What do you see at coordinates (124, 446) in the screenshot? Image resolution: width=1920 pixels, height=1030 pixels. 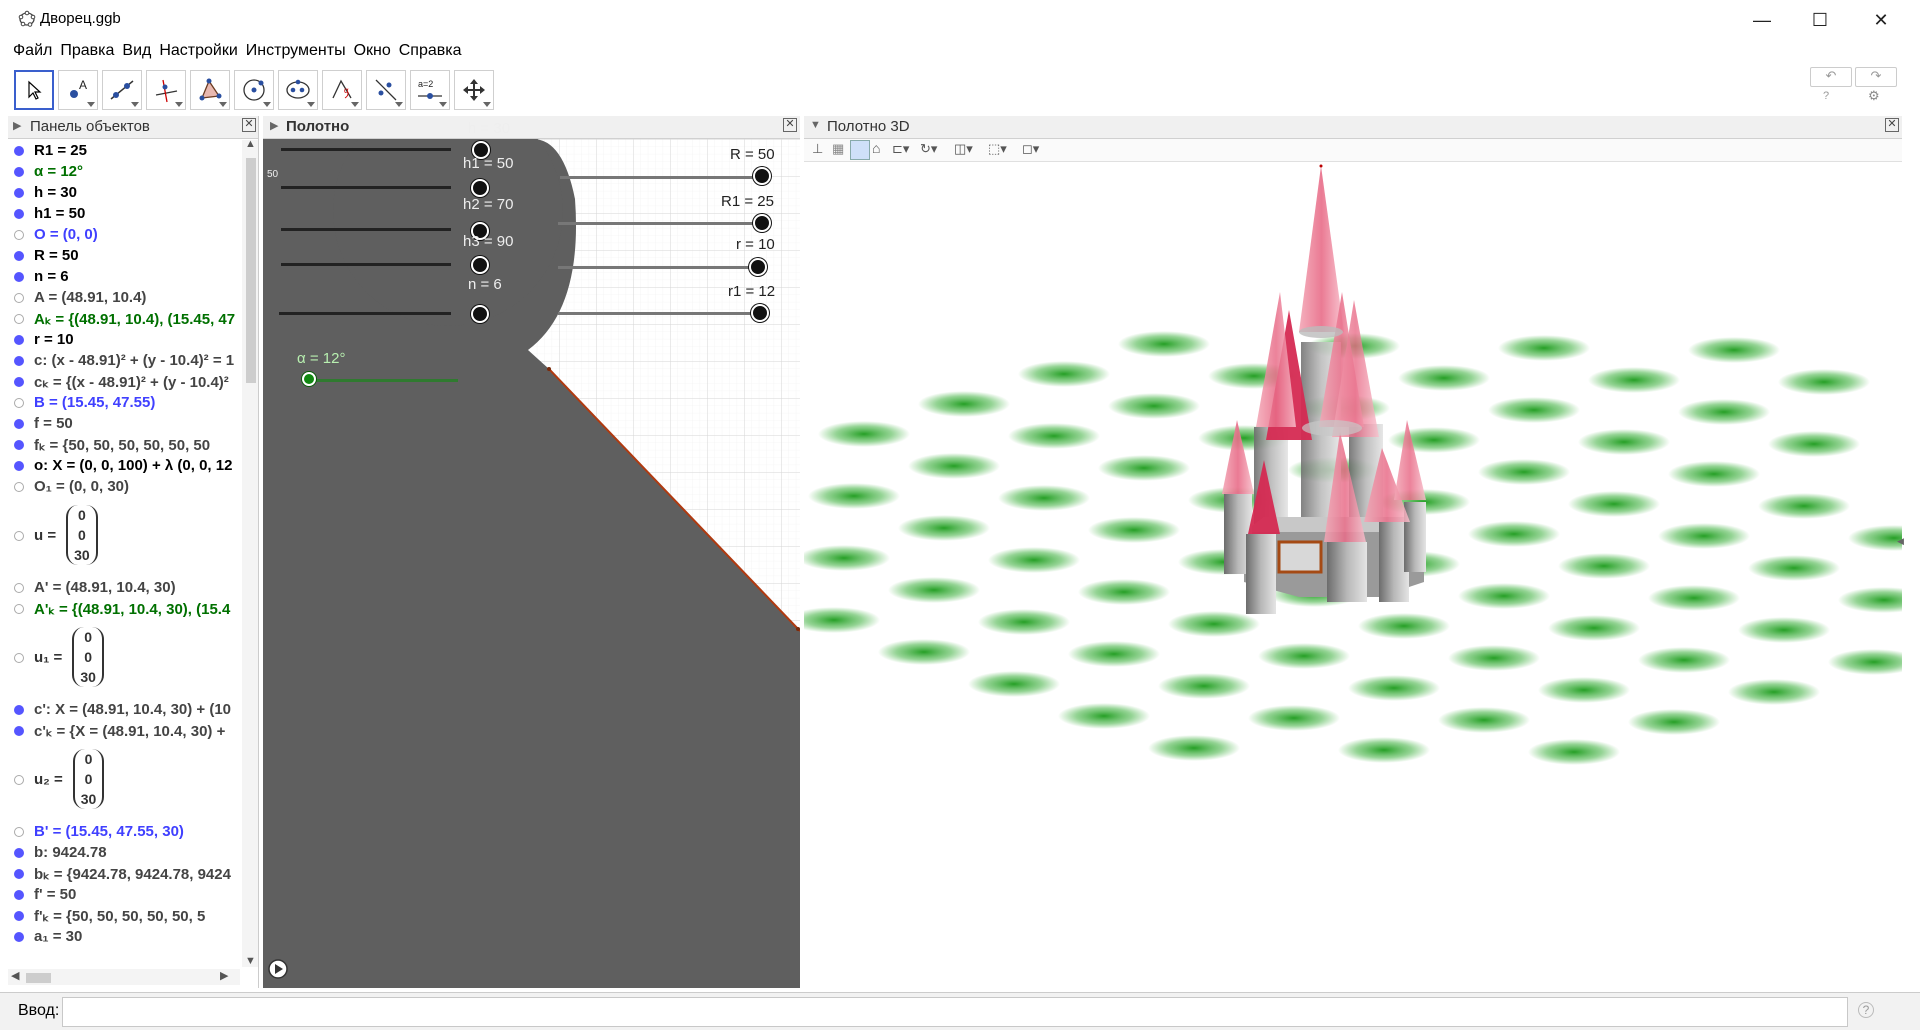 I see `algebra-list-item: fₖ = {50, 50, 50, 50, 50, 50` at bounding box center [124, 446].